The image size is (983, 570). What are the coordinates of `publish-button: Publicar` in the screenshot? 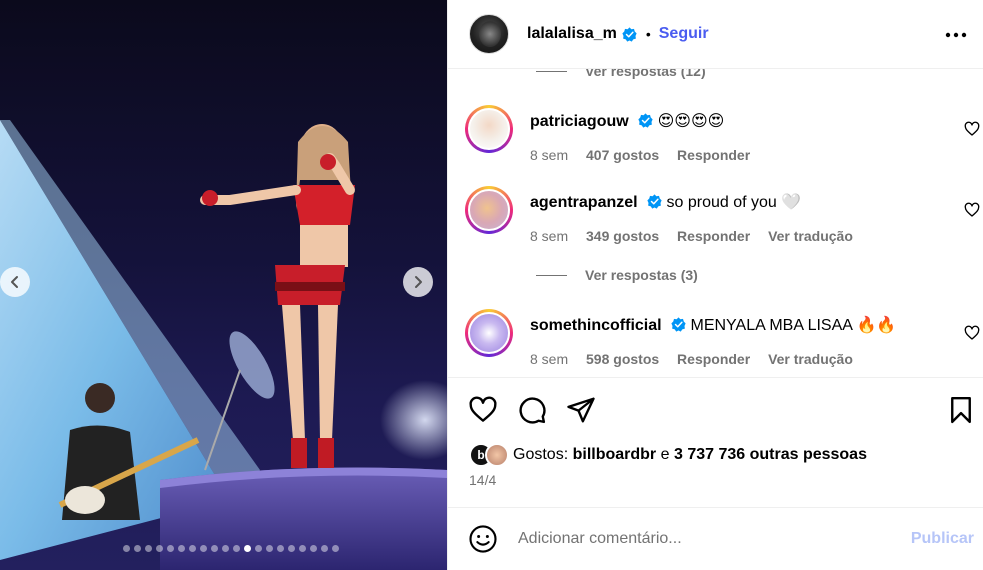 It's located at (942, 539).